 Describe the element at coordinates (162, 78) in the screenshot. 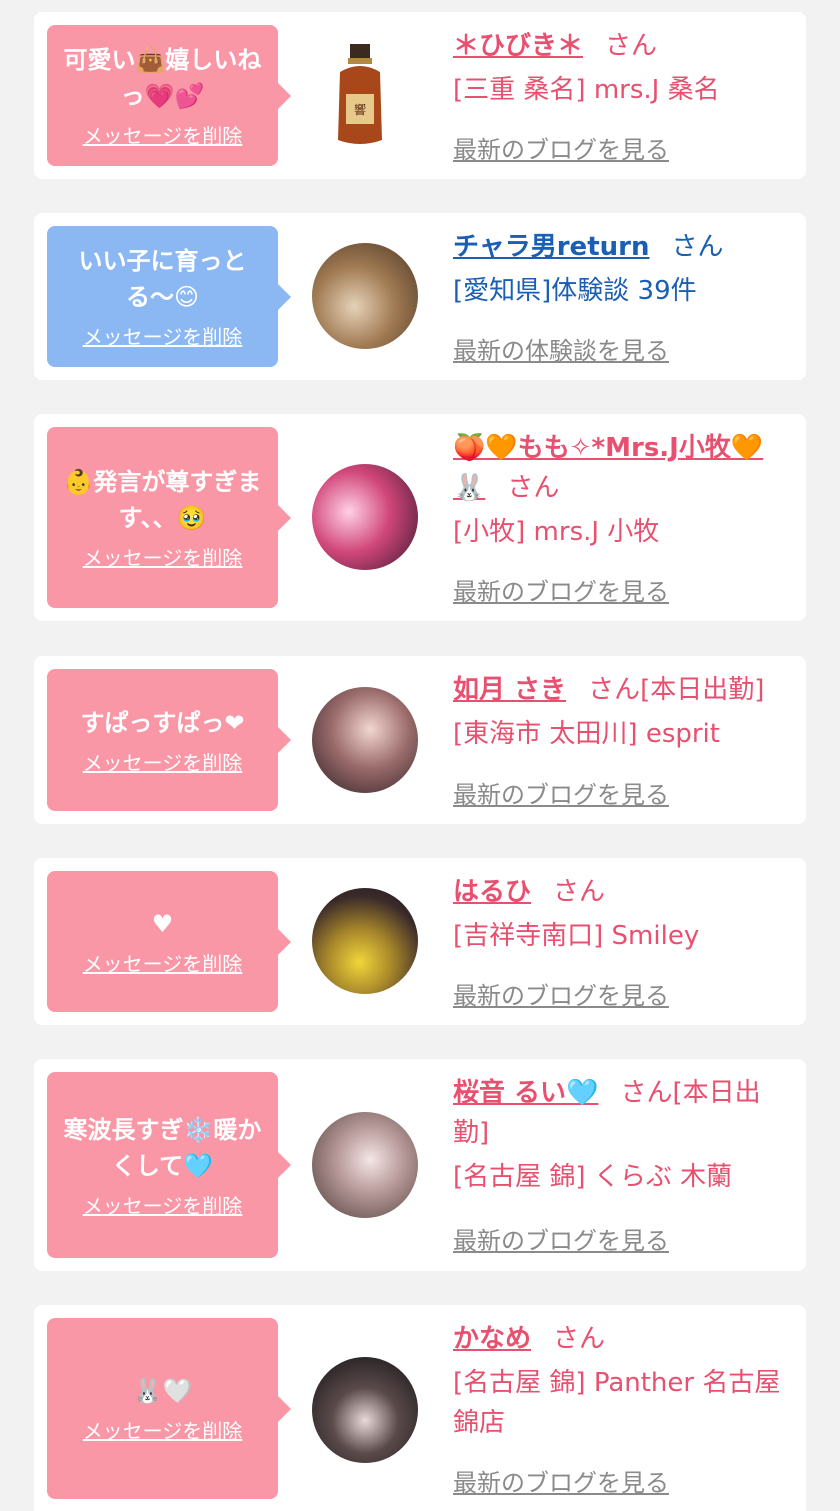

I see `message-text: 可愛い👜嬉しいねっ💗💕` at that location.